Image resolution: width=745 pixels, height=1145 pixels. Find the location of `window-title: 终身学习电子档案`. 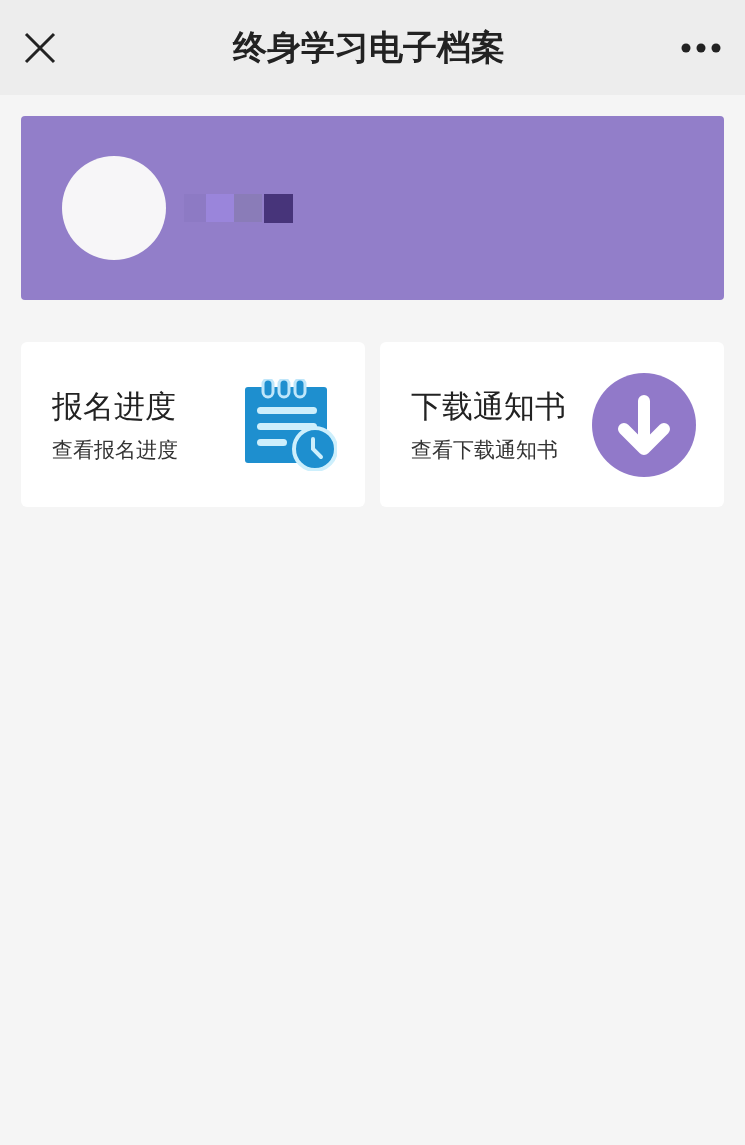

window-title: 终身学习电子档案 is located at coordinates (368, 47).